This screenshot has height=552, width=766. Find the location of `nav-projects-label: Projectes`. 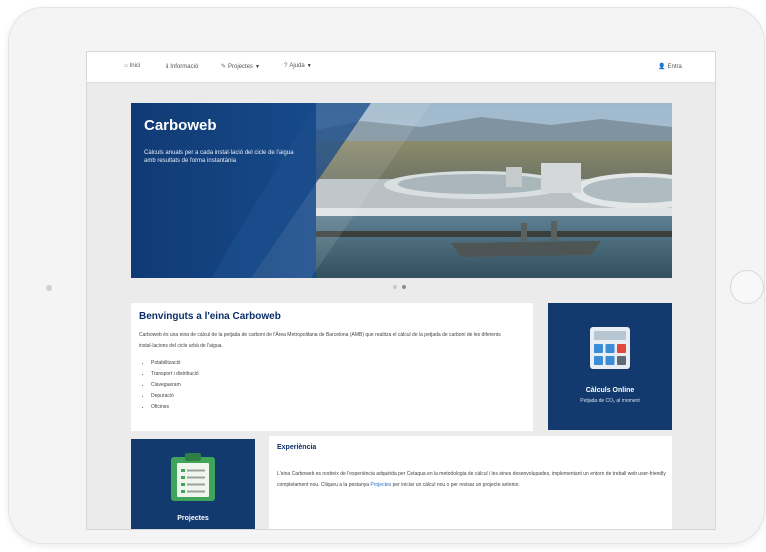

nav-projects-label: Projectes is located at coordinates (241, 66).